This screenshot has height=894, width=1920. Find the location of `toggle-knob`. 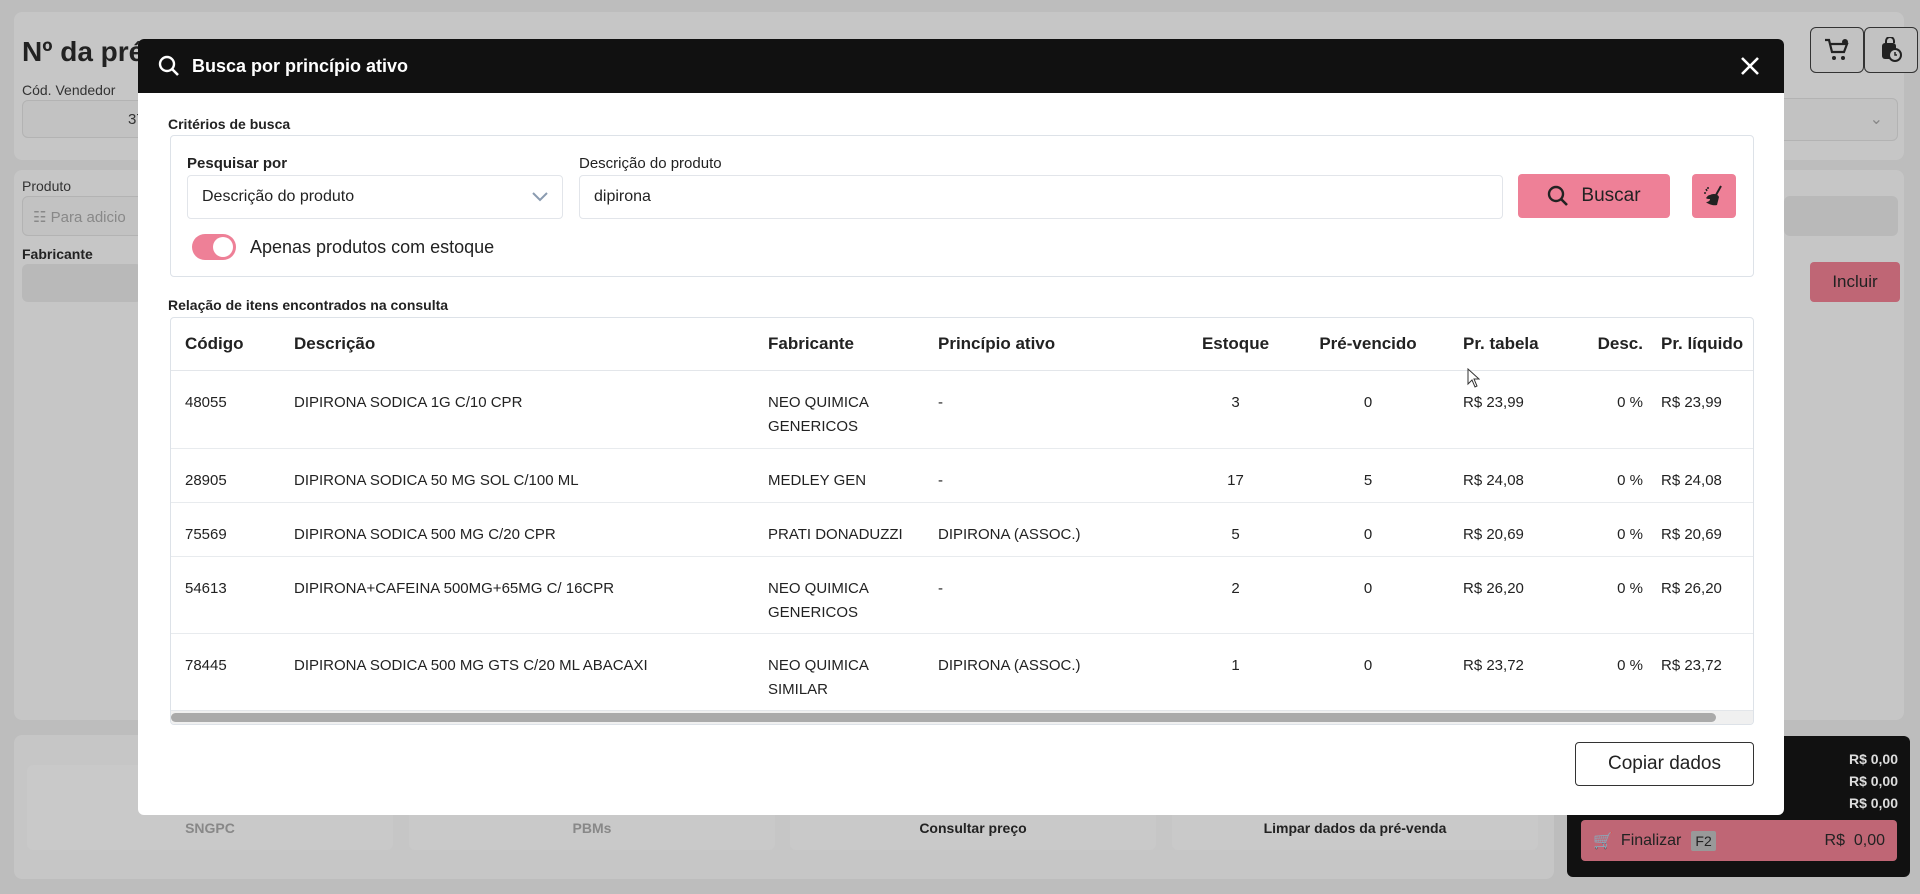

toggle-knob is located at coordinates (223, 247).